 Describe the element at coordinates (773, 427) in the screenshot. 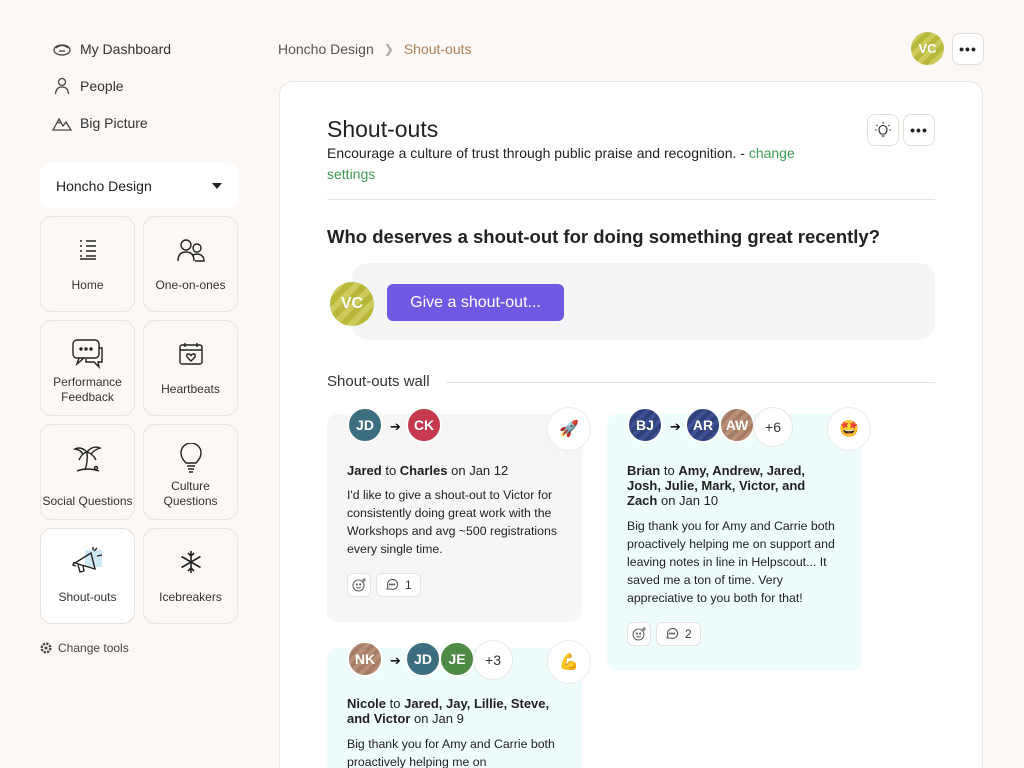

I see `more-recipients-badge: +6` at that location.